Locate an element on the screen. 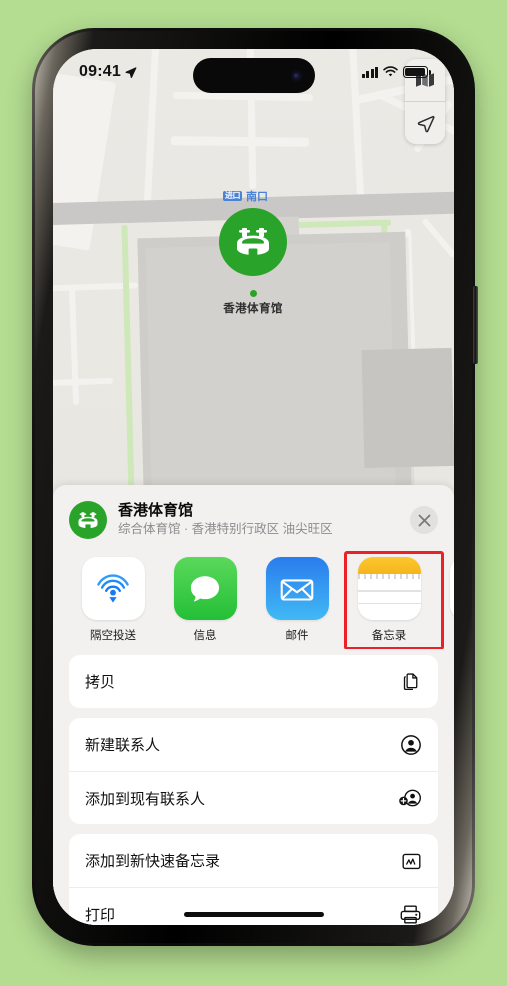 The image size is (507, 986). action-row-new-contact: 新建联系人 is located at coordinates (253, 744).